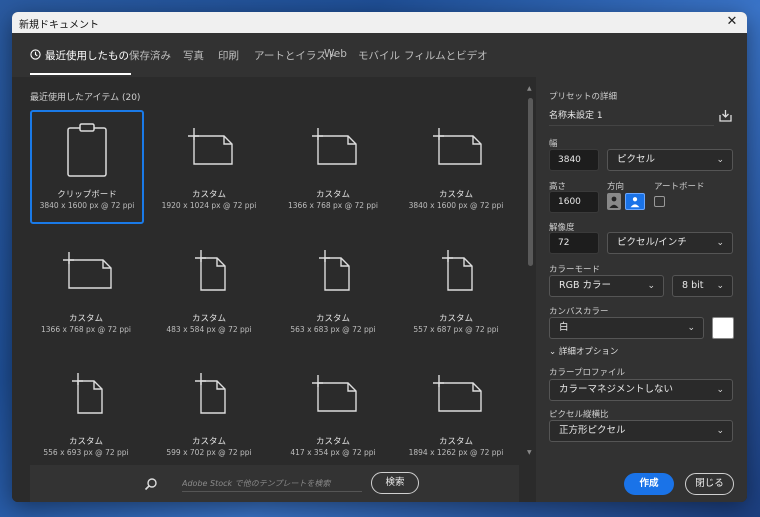 The width and height of the screenshot is (760, 517). I want to click on preset-item-custom: カスタム 599 x 702 px @ 72 ppi, so click(209, 413).